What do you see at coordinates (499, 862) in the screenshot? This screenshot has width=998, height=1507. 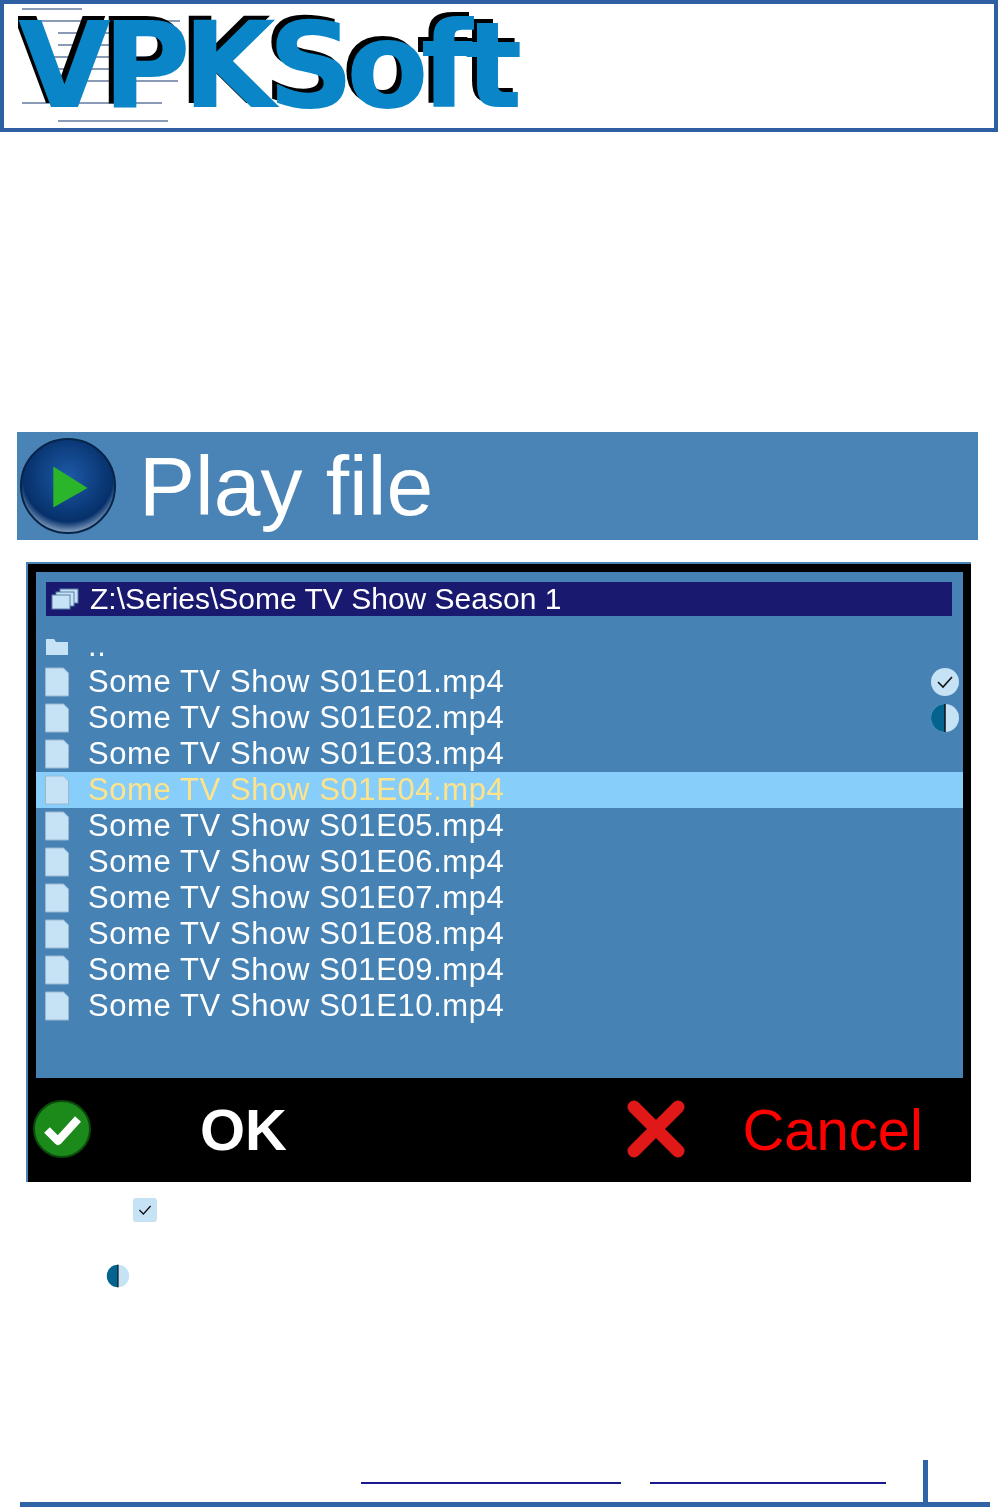 I see `file-row: Some TV Show S01E06.mp4` at bounding box center [499, 862].